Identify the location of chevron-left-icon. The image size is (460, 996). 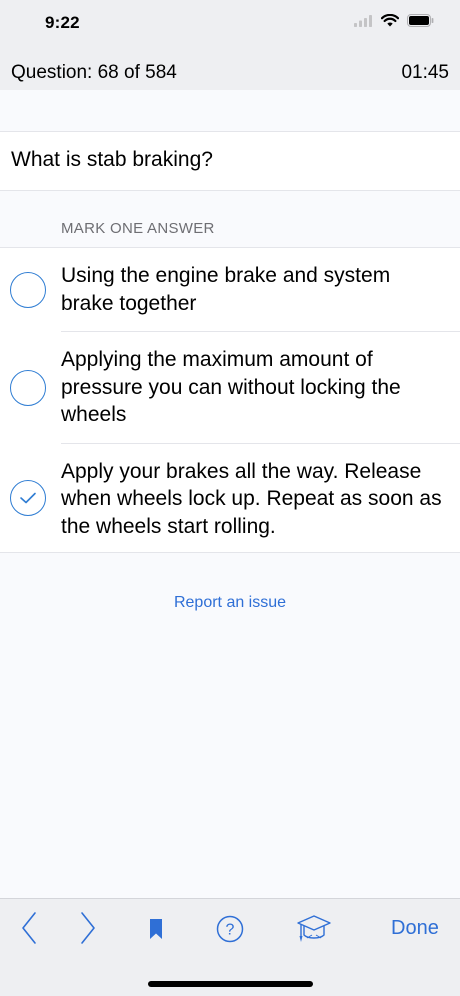
(29, 928).